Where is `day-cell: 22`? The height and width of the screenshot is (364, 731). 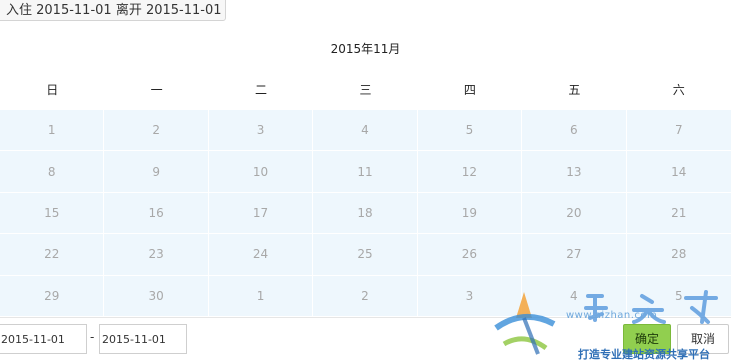 day-cell: 22 is located at coordinates (52, 255).